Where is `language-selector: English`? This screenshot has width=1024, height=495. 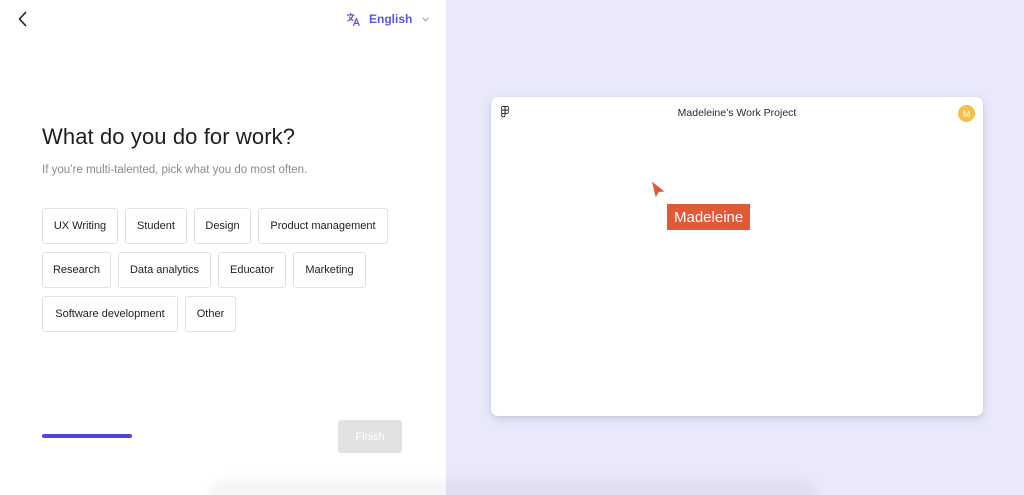
language-selector: English is located at coordinates (387, 19).